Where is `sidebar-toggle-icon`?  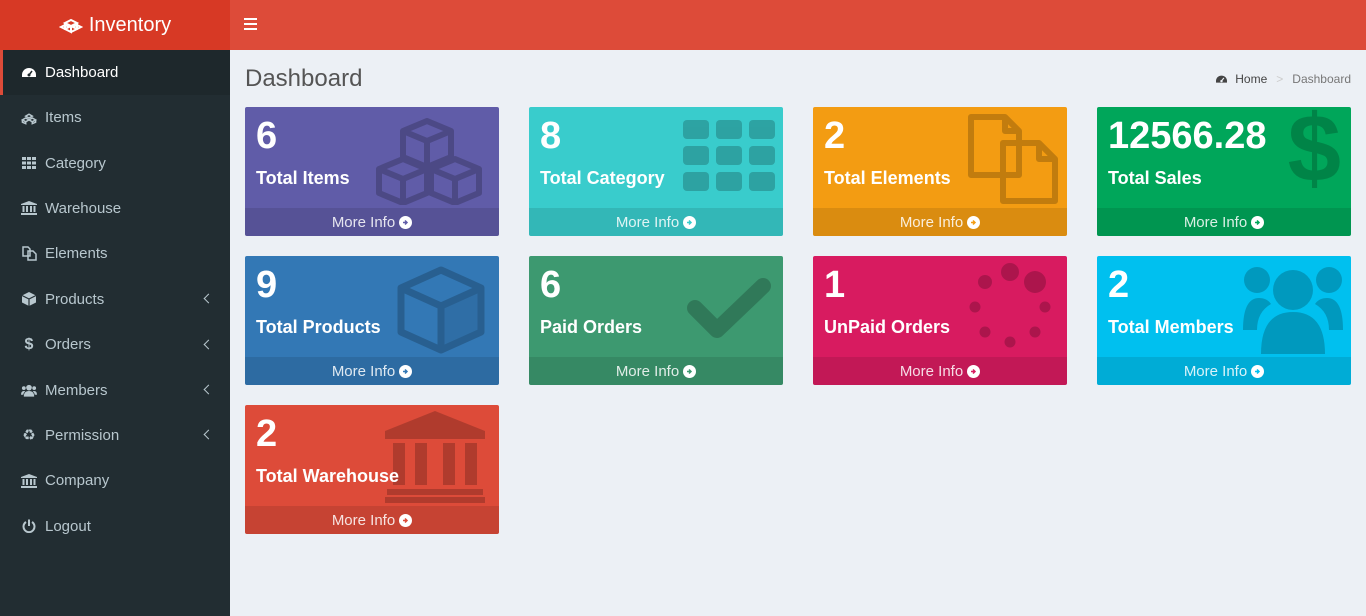
sidebar-toggle-icon is located at coordinates (251, 25).